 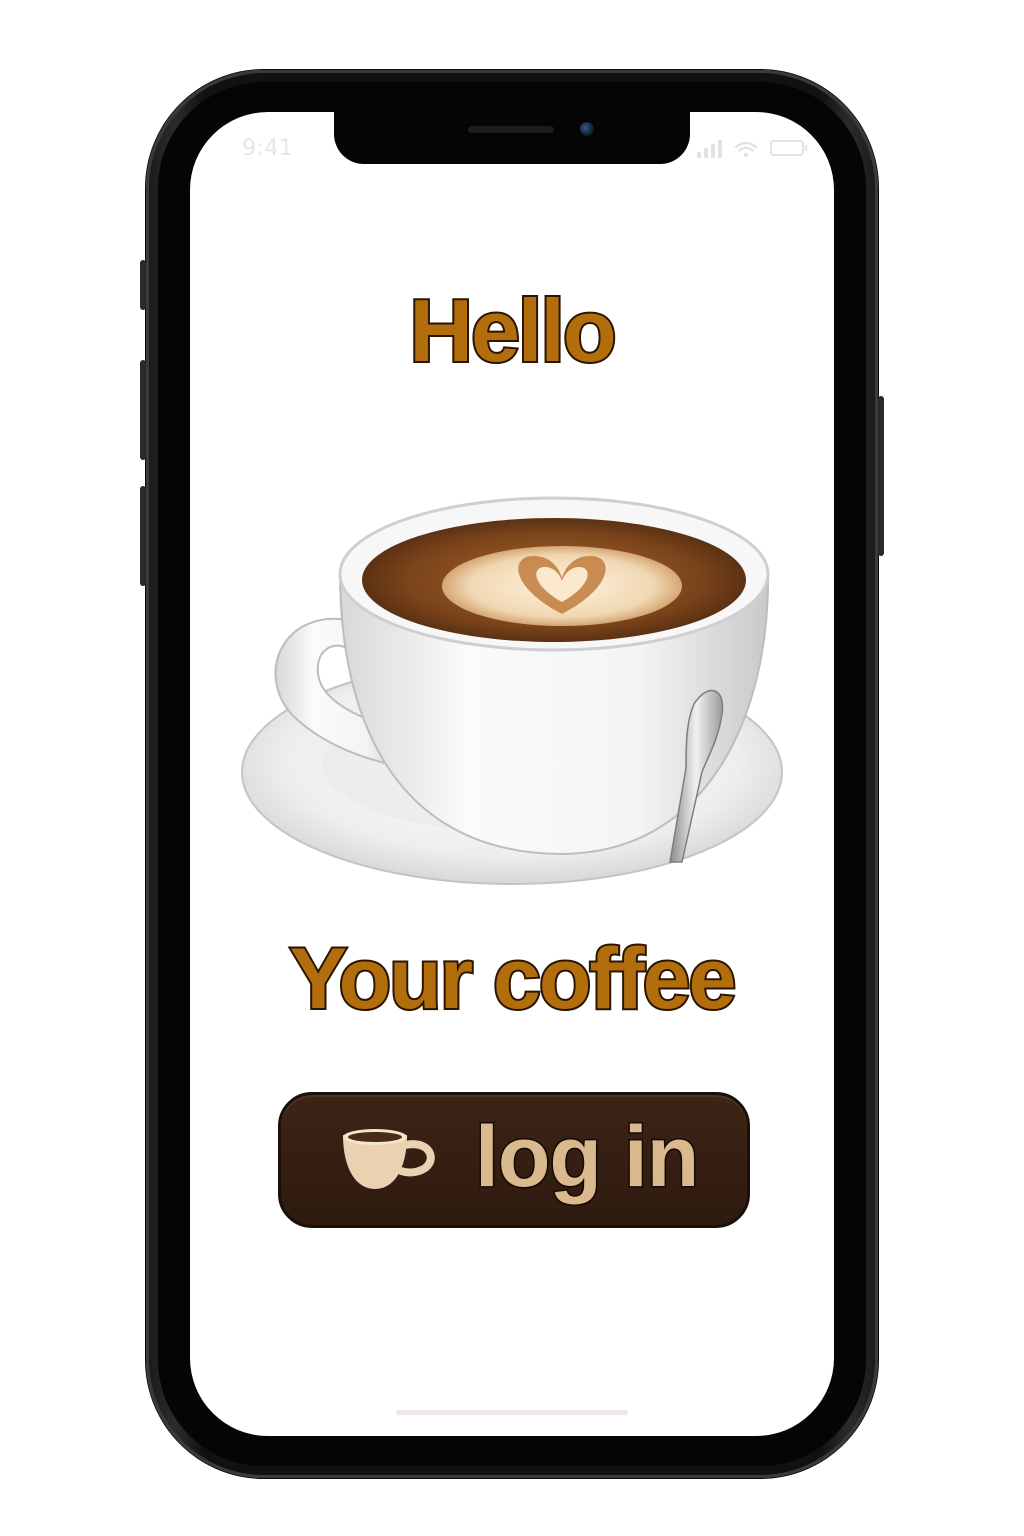 What do you see at coordinates (709, 149) in the screenshot?
I see `cellular-signal-icon` at bounding box center [709, 149].